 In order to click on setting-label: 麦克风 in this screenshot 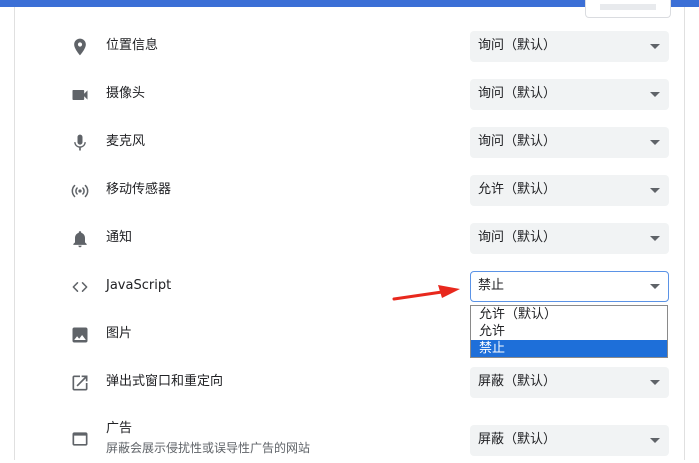, I will do `click(126, 141)`.